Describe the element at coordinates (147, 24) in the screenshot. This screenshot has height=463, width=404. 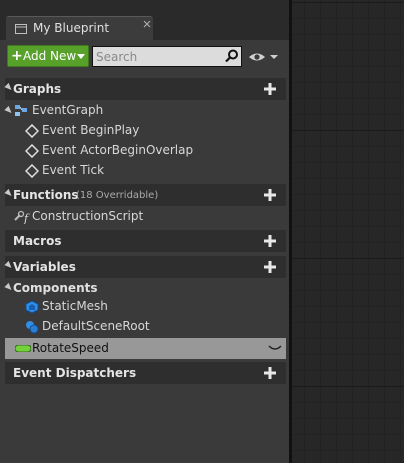
I see `close-icon` at that location.